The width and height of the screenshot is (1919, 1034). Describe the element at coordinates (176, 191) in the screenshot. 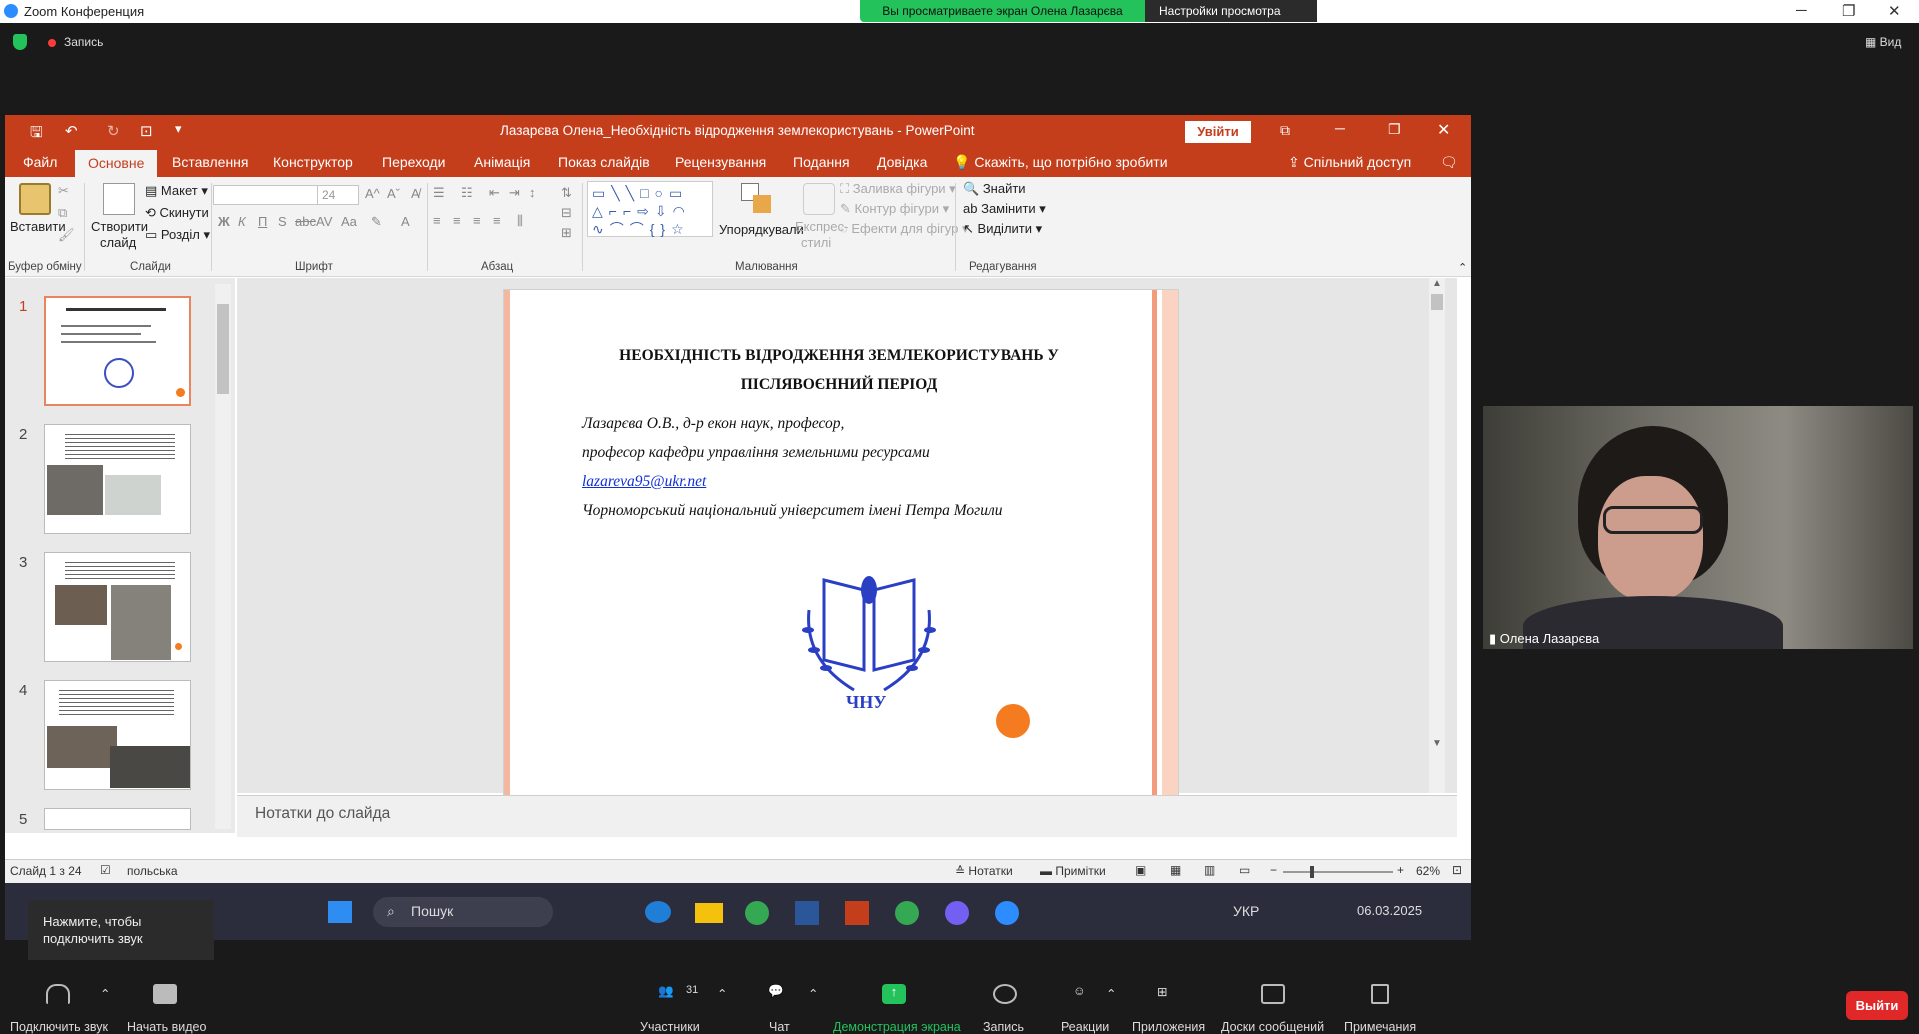

I see `layout-button: ▤ Макет ▾` at that location.